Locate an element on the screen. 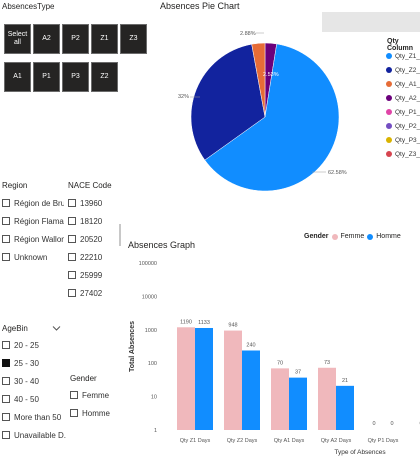  agebin-item: 30 - 40 is located at coordinates (34, 381).